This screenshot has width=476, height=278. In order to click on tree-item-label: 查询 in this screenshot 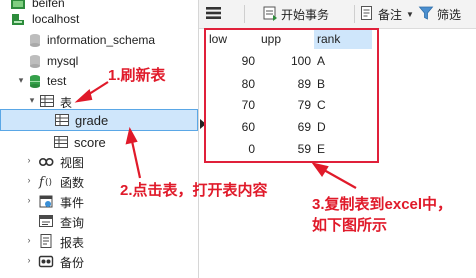, I will do `click(72, 223)`.